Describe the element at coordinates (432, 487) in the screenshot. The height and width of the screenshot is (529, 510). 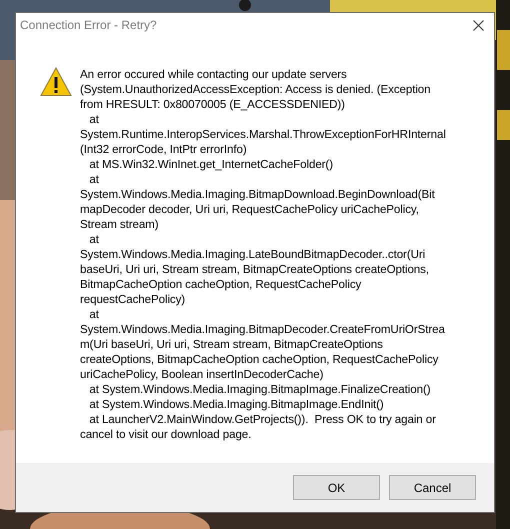
I see `cancel-button: Cancel` at that location.